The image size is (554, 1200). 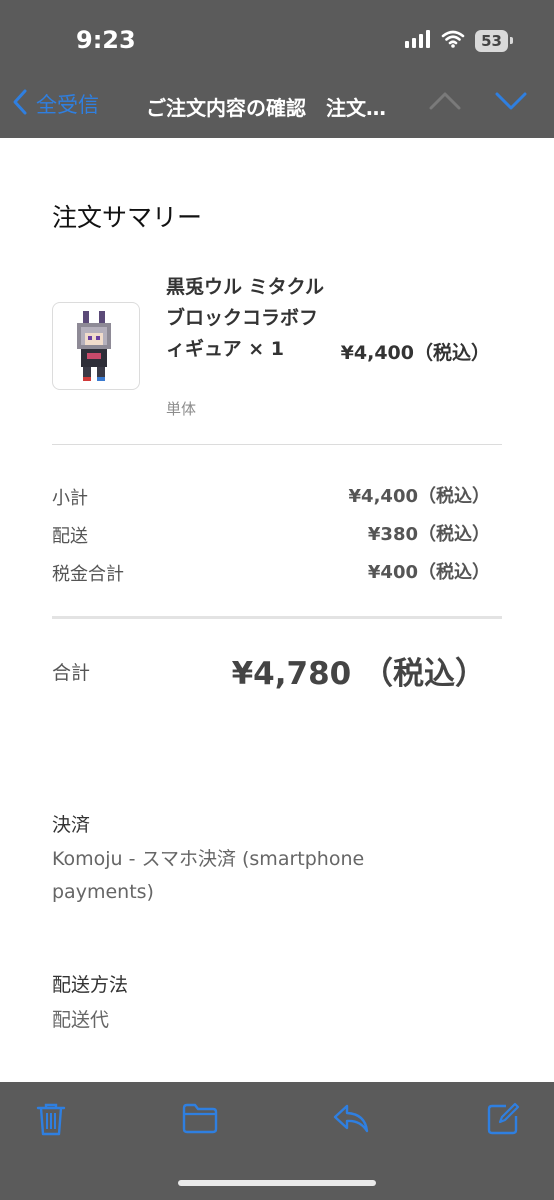 I want to click on payment-heading: 決済, so click(x=71, y=825).